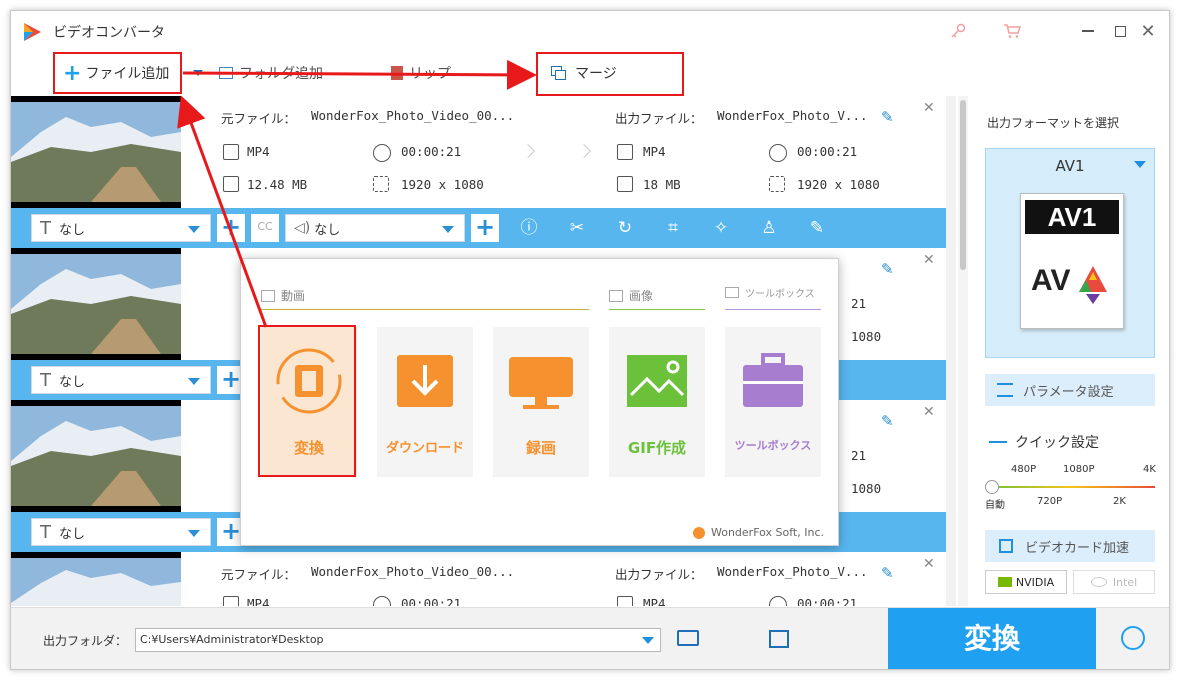  I want to click on annotation-arrows, so click(357, 193).